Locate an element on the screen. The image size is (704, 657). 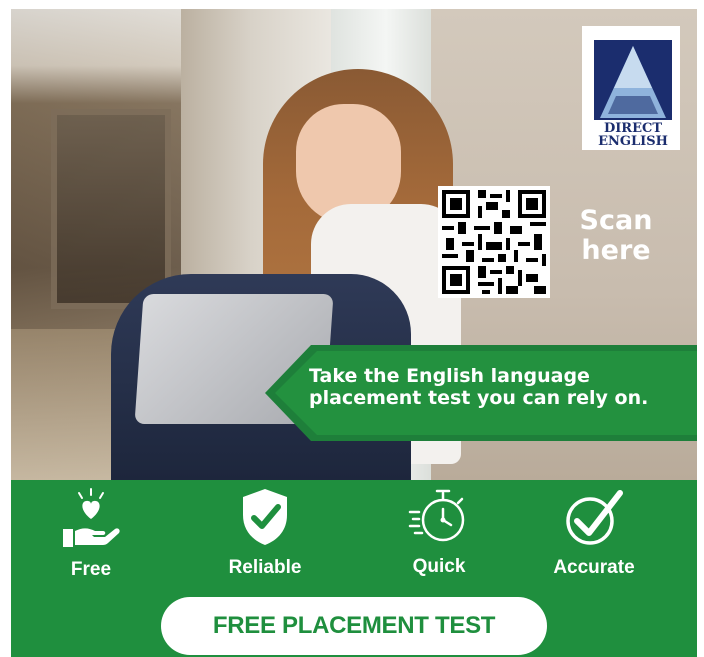
banner-line-2: placement test you can rely on. is located at coordinates (479, 398).